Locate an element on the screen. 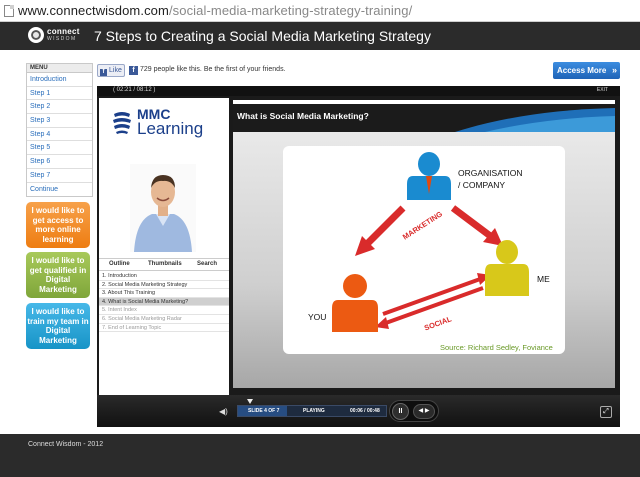 Image resolution: width=640 pixels, height=477 pixels. facebook-like-button: f Like is located at coordinates (111, 70).